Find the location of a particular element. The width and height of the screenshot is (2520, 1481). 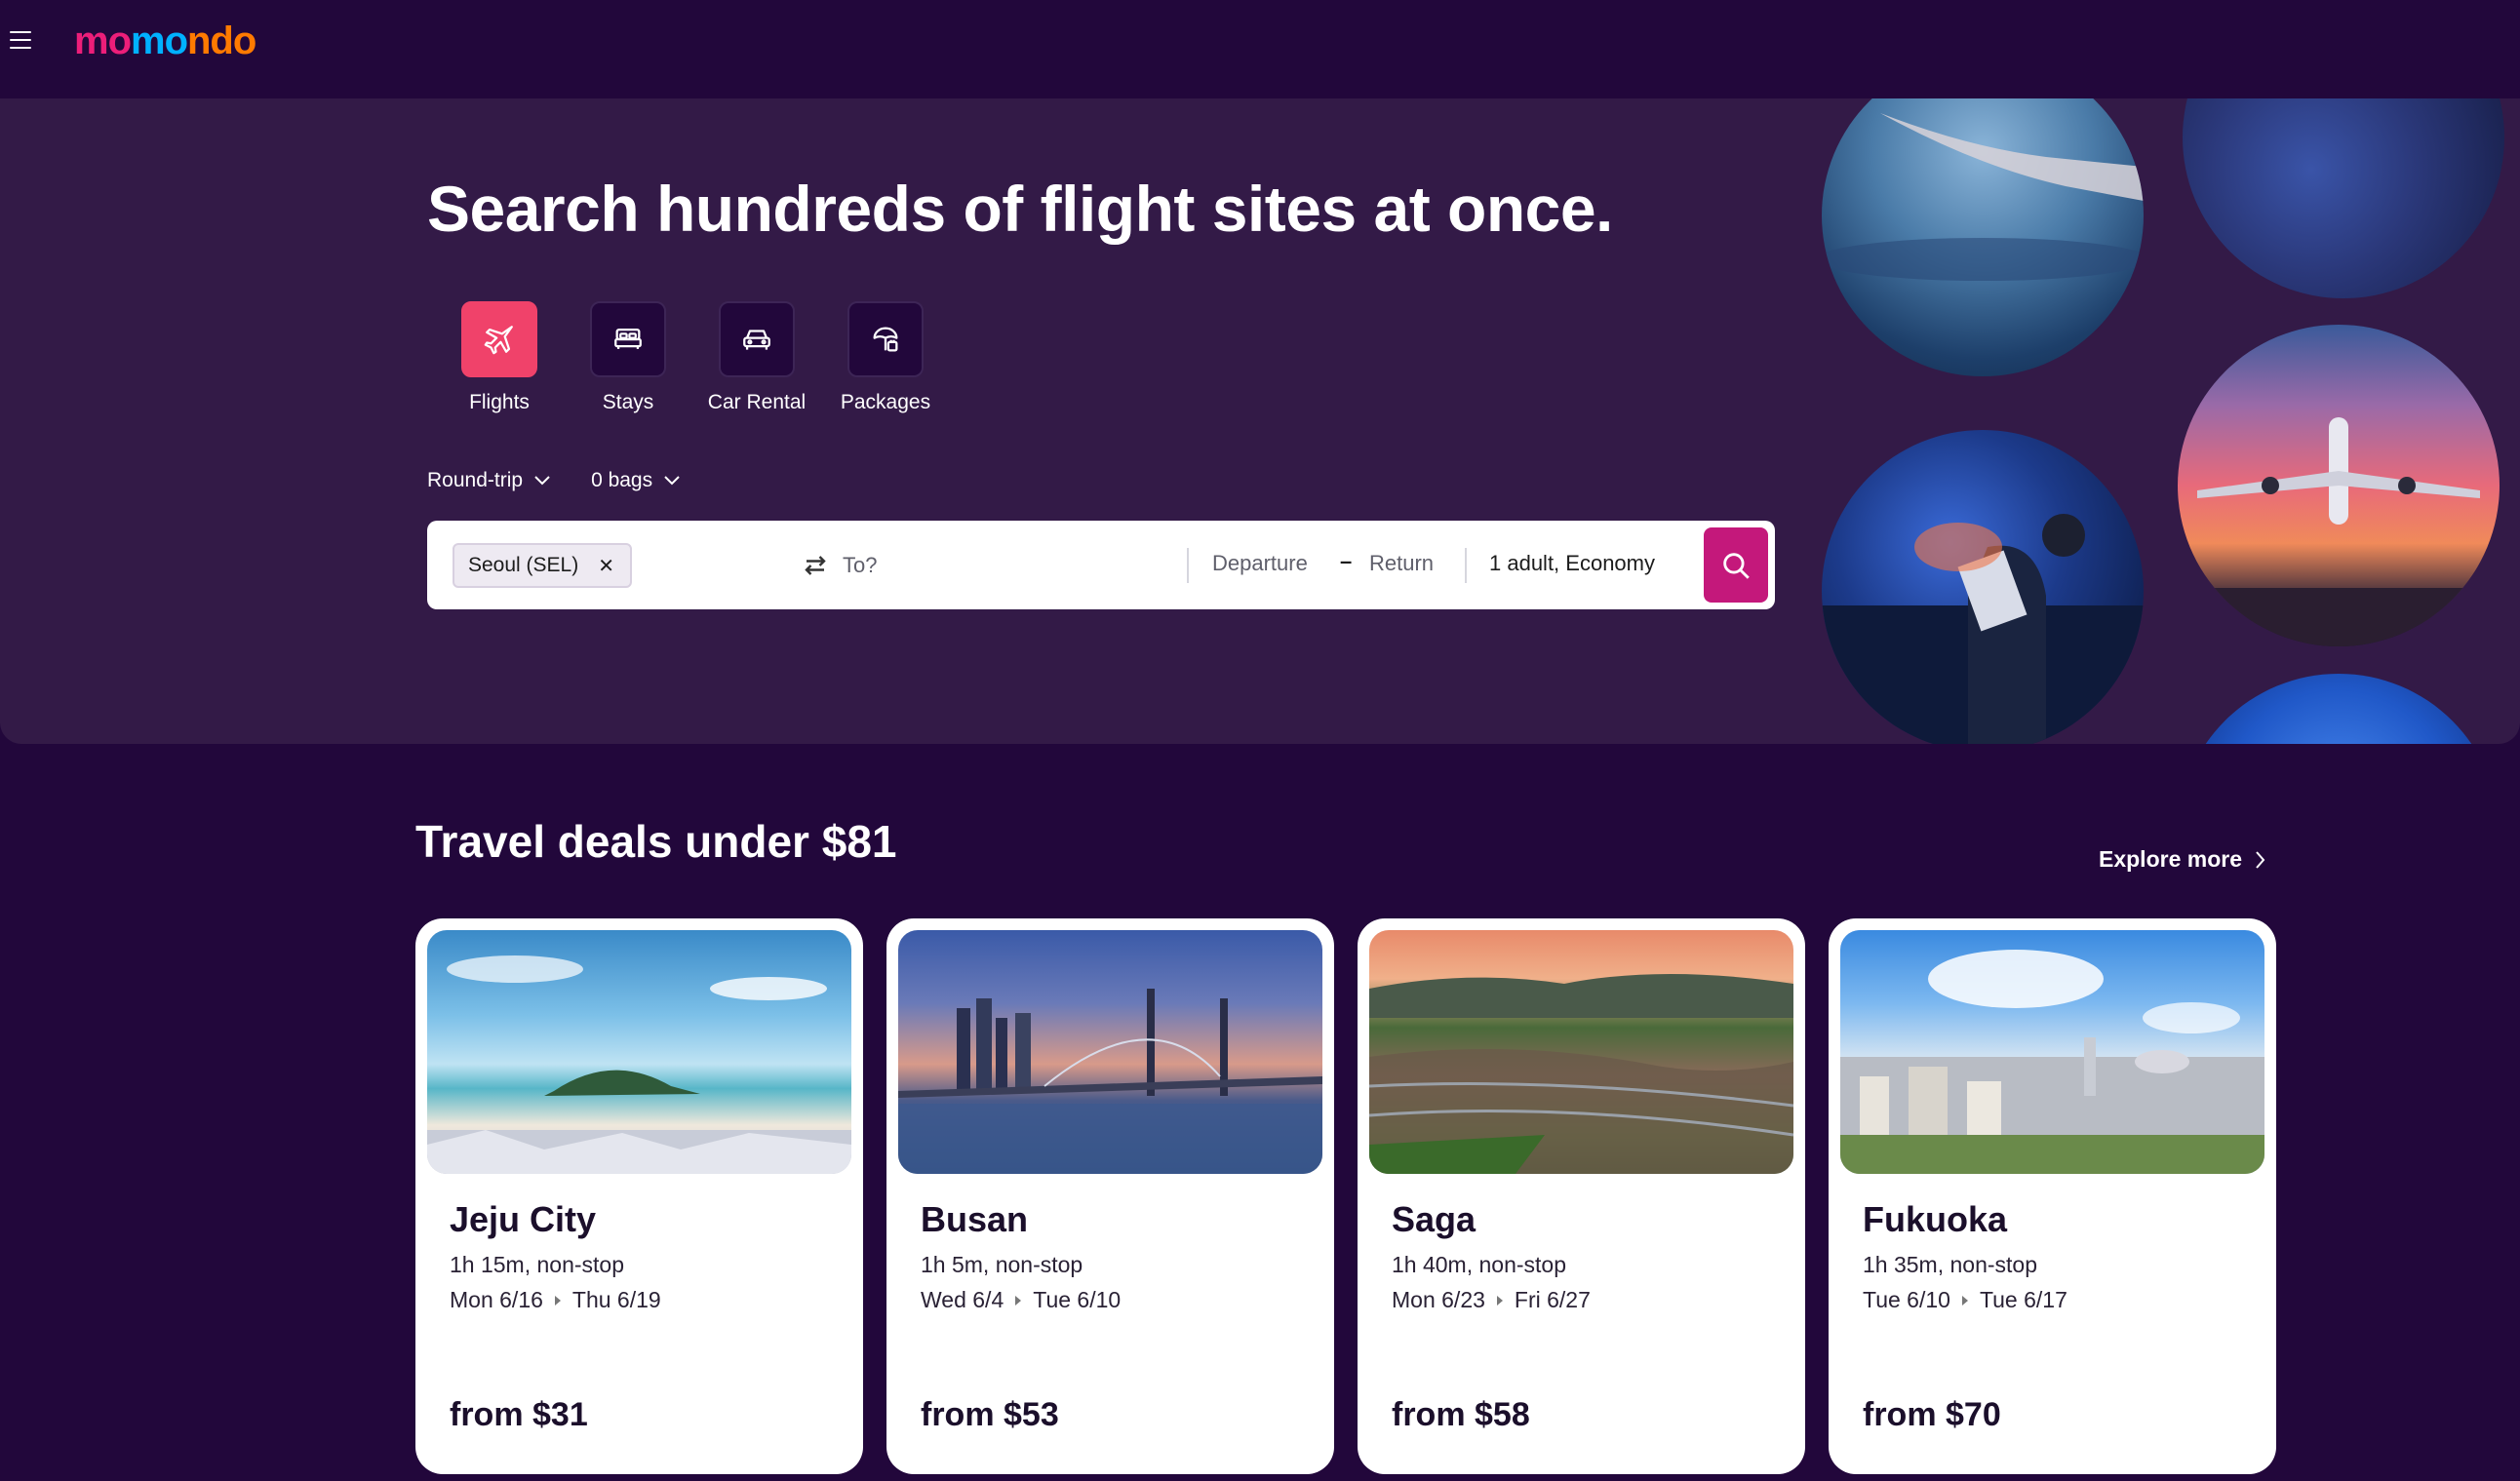

jeju-beach-photo is located at coordinates (639, 1052).